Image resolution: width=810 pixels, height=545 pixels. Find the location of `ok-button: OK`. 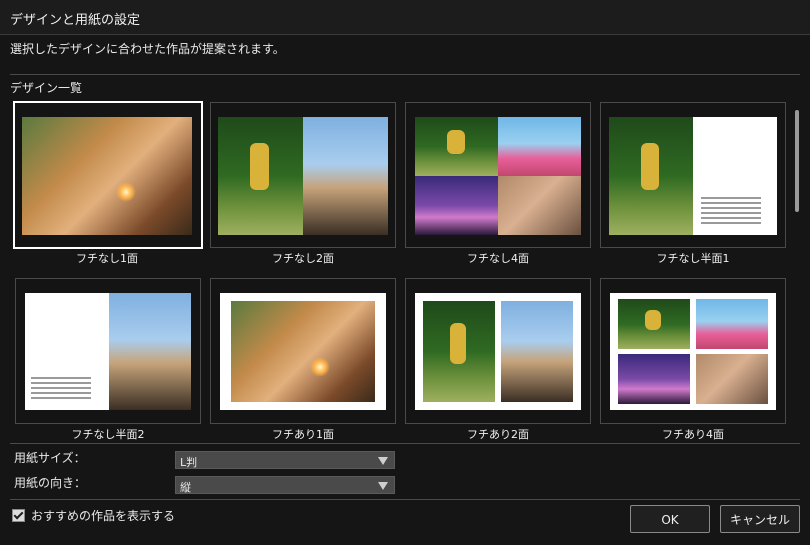

ok-button: OK is located at coordinates (670, 519).